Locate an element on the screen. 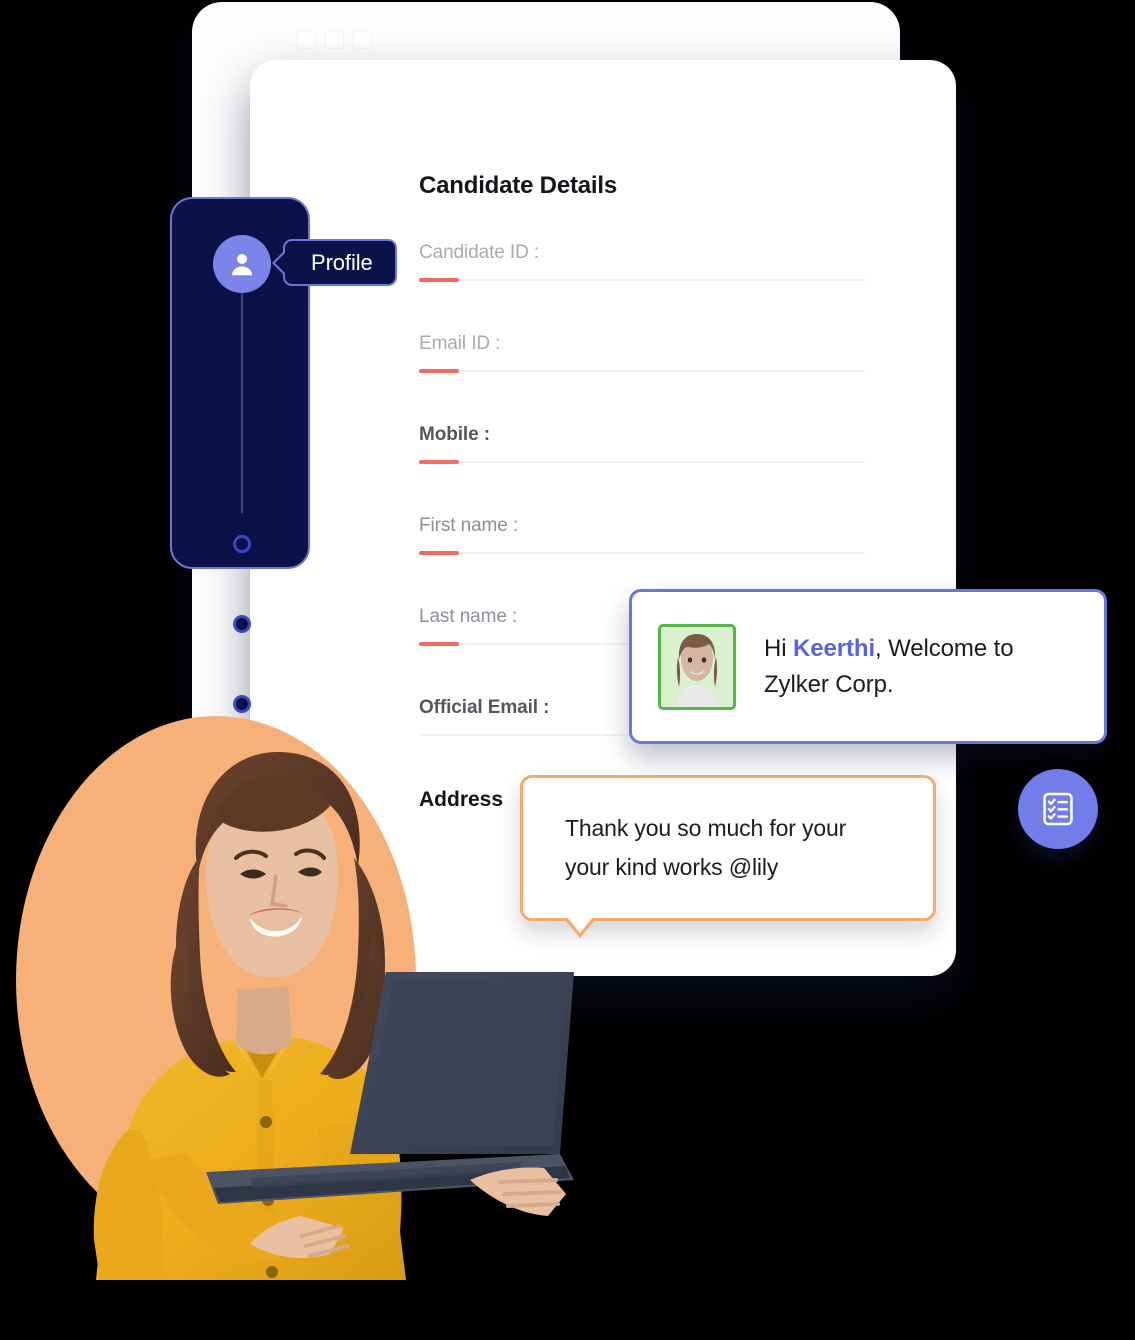 The width and height of the screenshot is (1135, 1340). checklist-icon is located at coordinates (1058, 809).